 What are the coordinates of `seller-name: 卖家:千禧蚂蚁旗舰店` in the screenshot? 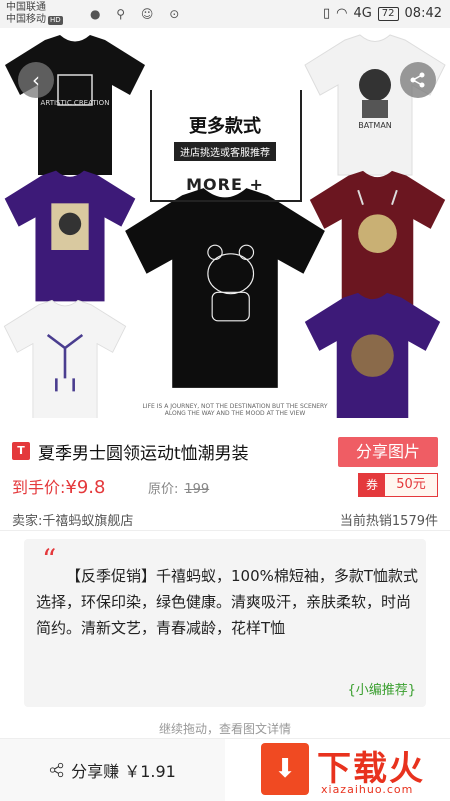 It's located at (72, 519).